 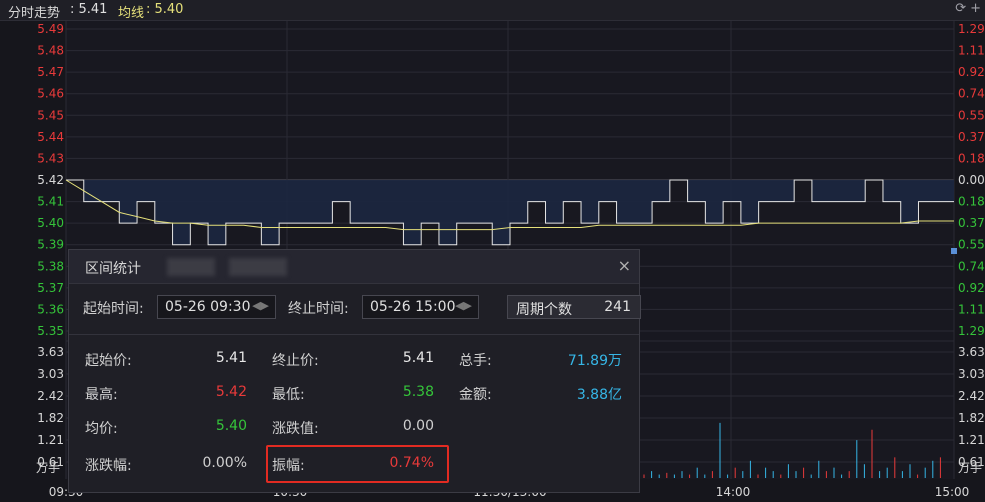 I want to click on change-label: 涨跌值:, so click(x=295, y=429).